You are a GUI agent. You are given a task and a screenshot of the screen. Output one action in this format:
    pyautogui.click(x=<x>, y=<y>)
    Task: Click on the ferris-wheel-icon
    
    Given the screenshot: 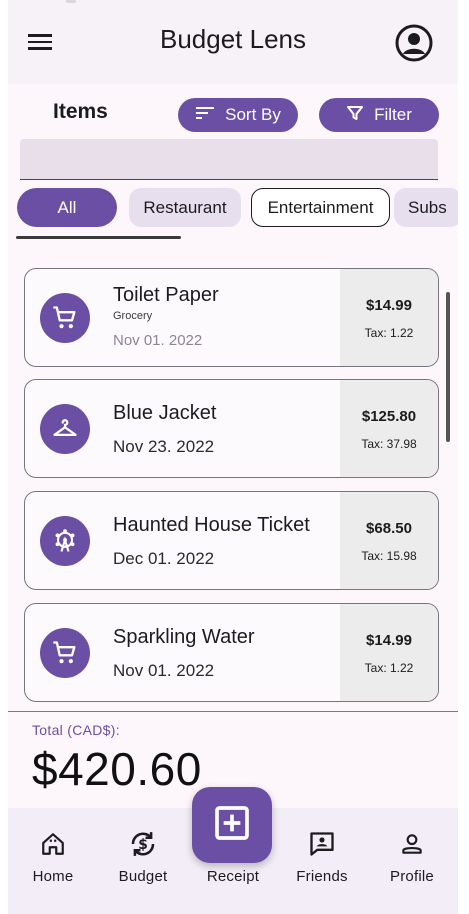 What is the action you would take?
    pyautogui.click(x=65, y=541)
    